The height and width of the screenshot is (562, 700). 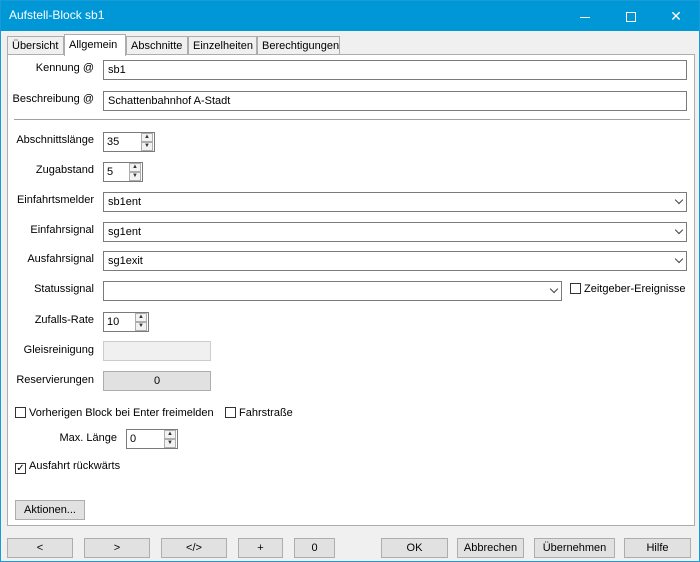 I want to click on beschreibung-label: Beschreibung @, so click(x=53, y=99).